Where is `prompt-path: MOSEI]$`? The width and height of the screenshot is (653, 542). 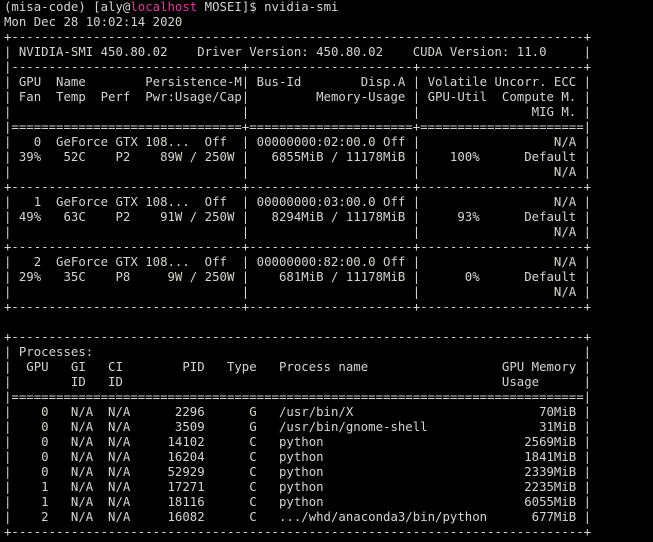
prompt-path: MOSEI]$ is located at coordinates (231, 7).